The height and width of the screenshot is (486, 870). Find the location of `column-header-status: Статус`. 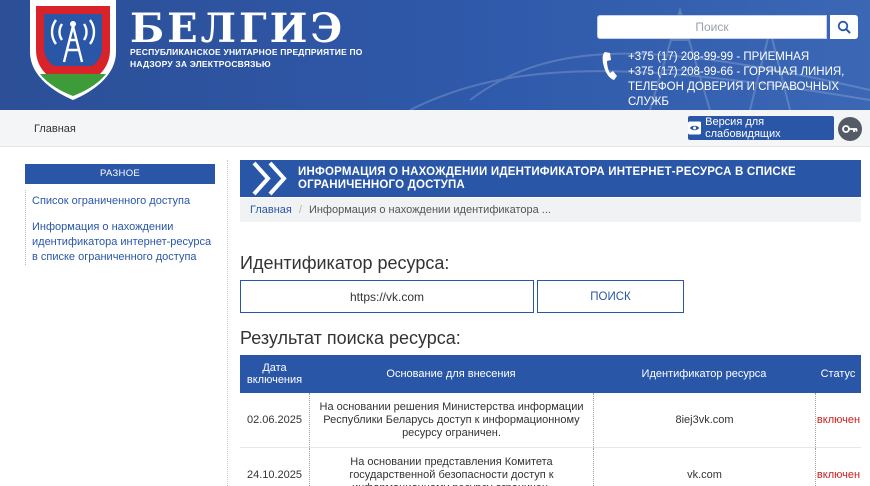

column-header-status: Статус is located at coordinates (838, 374).